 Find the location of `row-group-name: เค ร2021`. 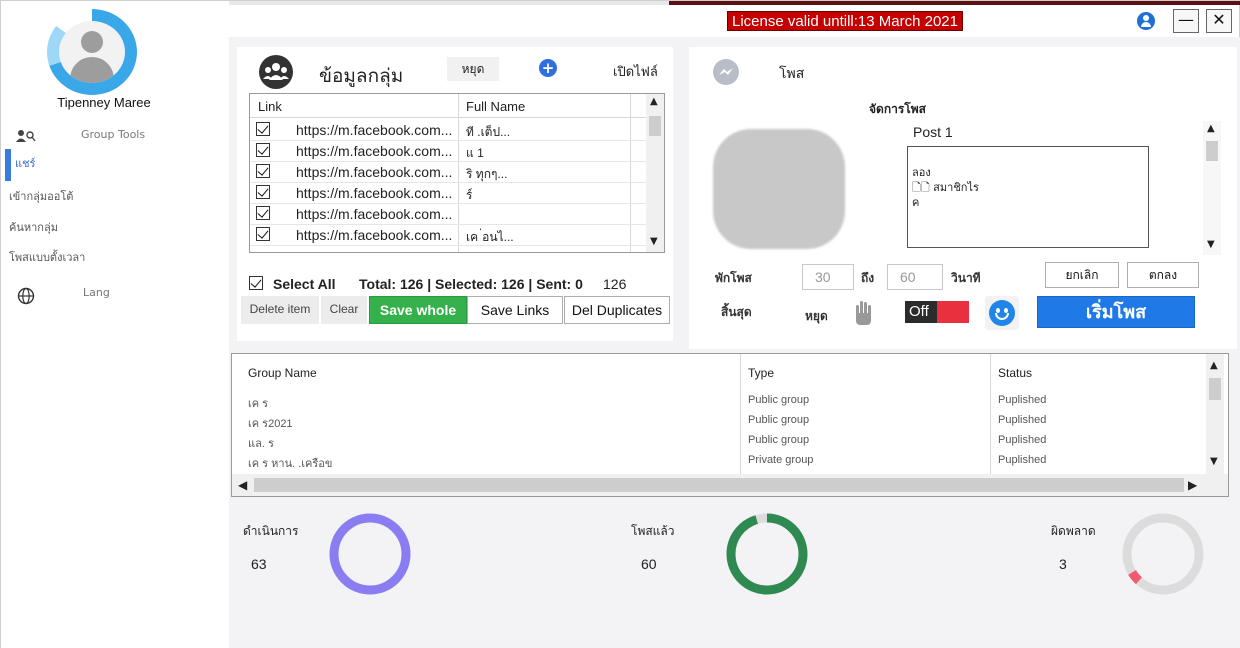

row-group-name: เค ร2021 is located at coordinates (270, 424).